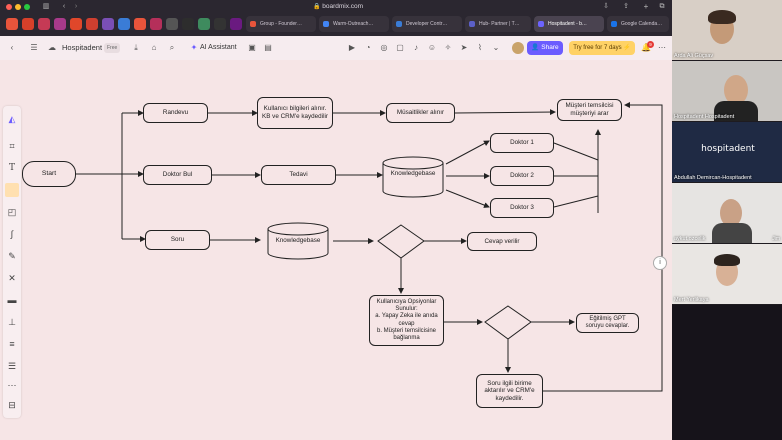  Describe the element at coordinates (522, 176) in the screenshot. I see `doktor-2-node: Doktor 2` at that location.